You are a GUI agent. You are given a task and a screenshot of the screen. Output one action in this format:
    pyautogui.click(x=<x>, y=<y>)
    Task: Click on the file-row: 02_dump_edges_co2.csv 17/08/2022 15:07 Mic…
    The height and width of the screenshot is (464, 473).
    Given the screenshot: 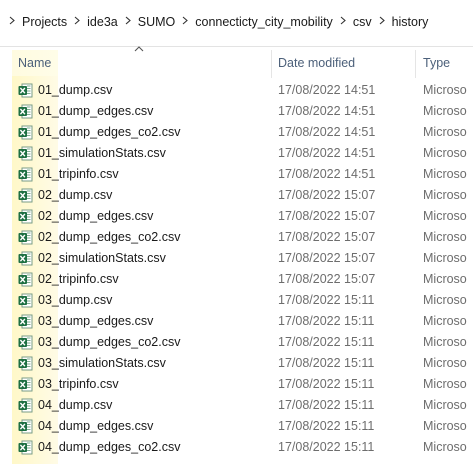 What is the action you would take?
    pyautogui.click(x=236, y=237)
    